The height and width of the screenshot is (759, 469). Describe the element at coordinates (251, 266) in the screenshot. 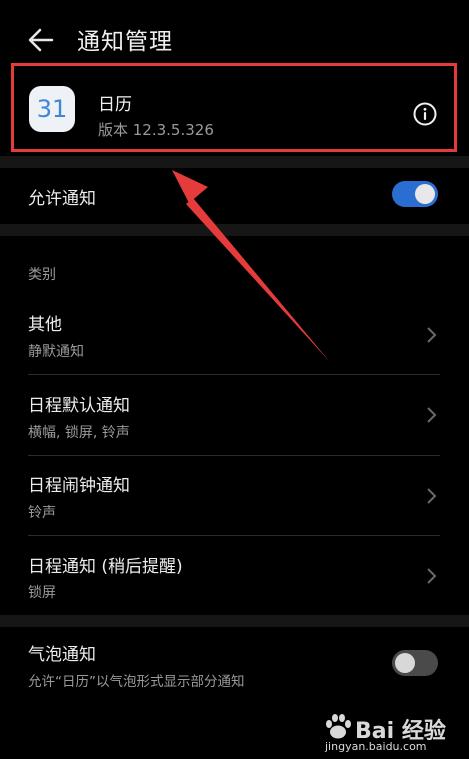

I see `annotation-arrow` at that location.